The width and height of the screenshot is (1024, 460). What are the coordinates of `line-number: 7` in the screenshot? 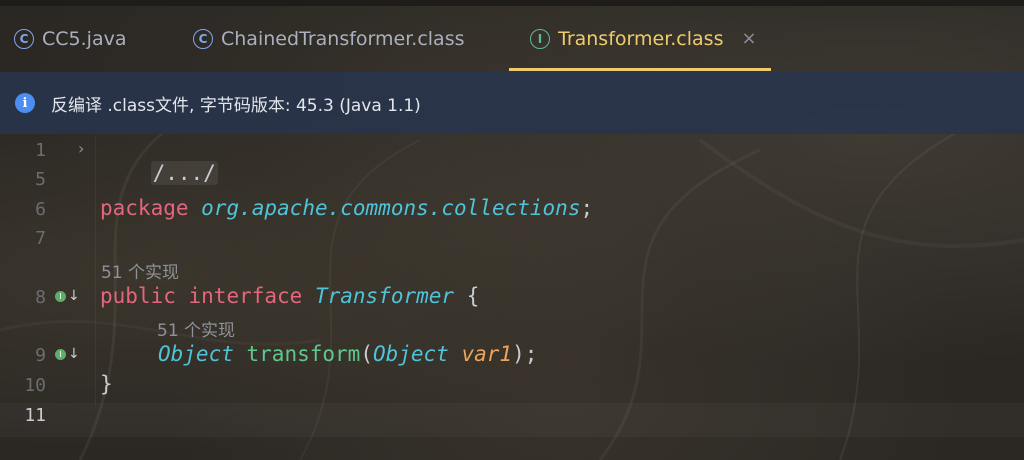 It's located at (40, 238).